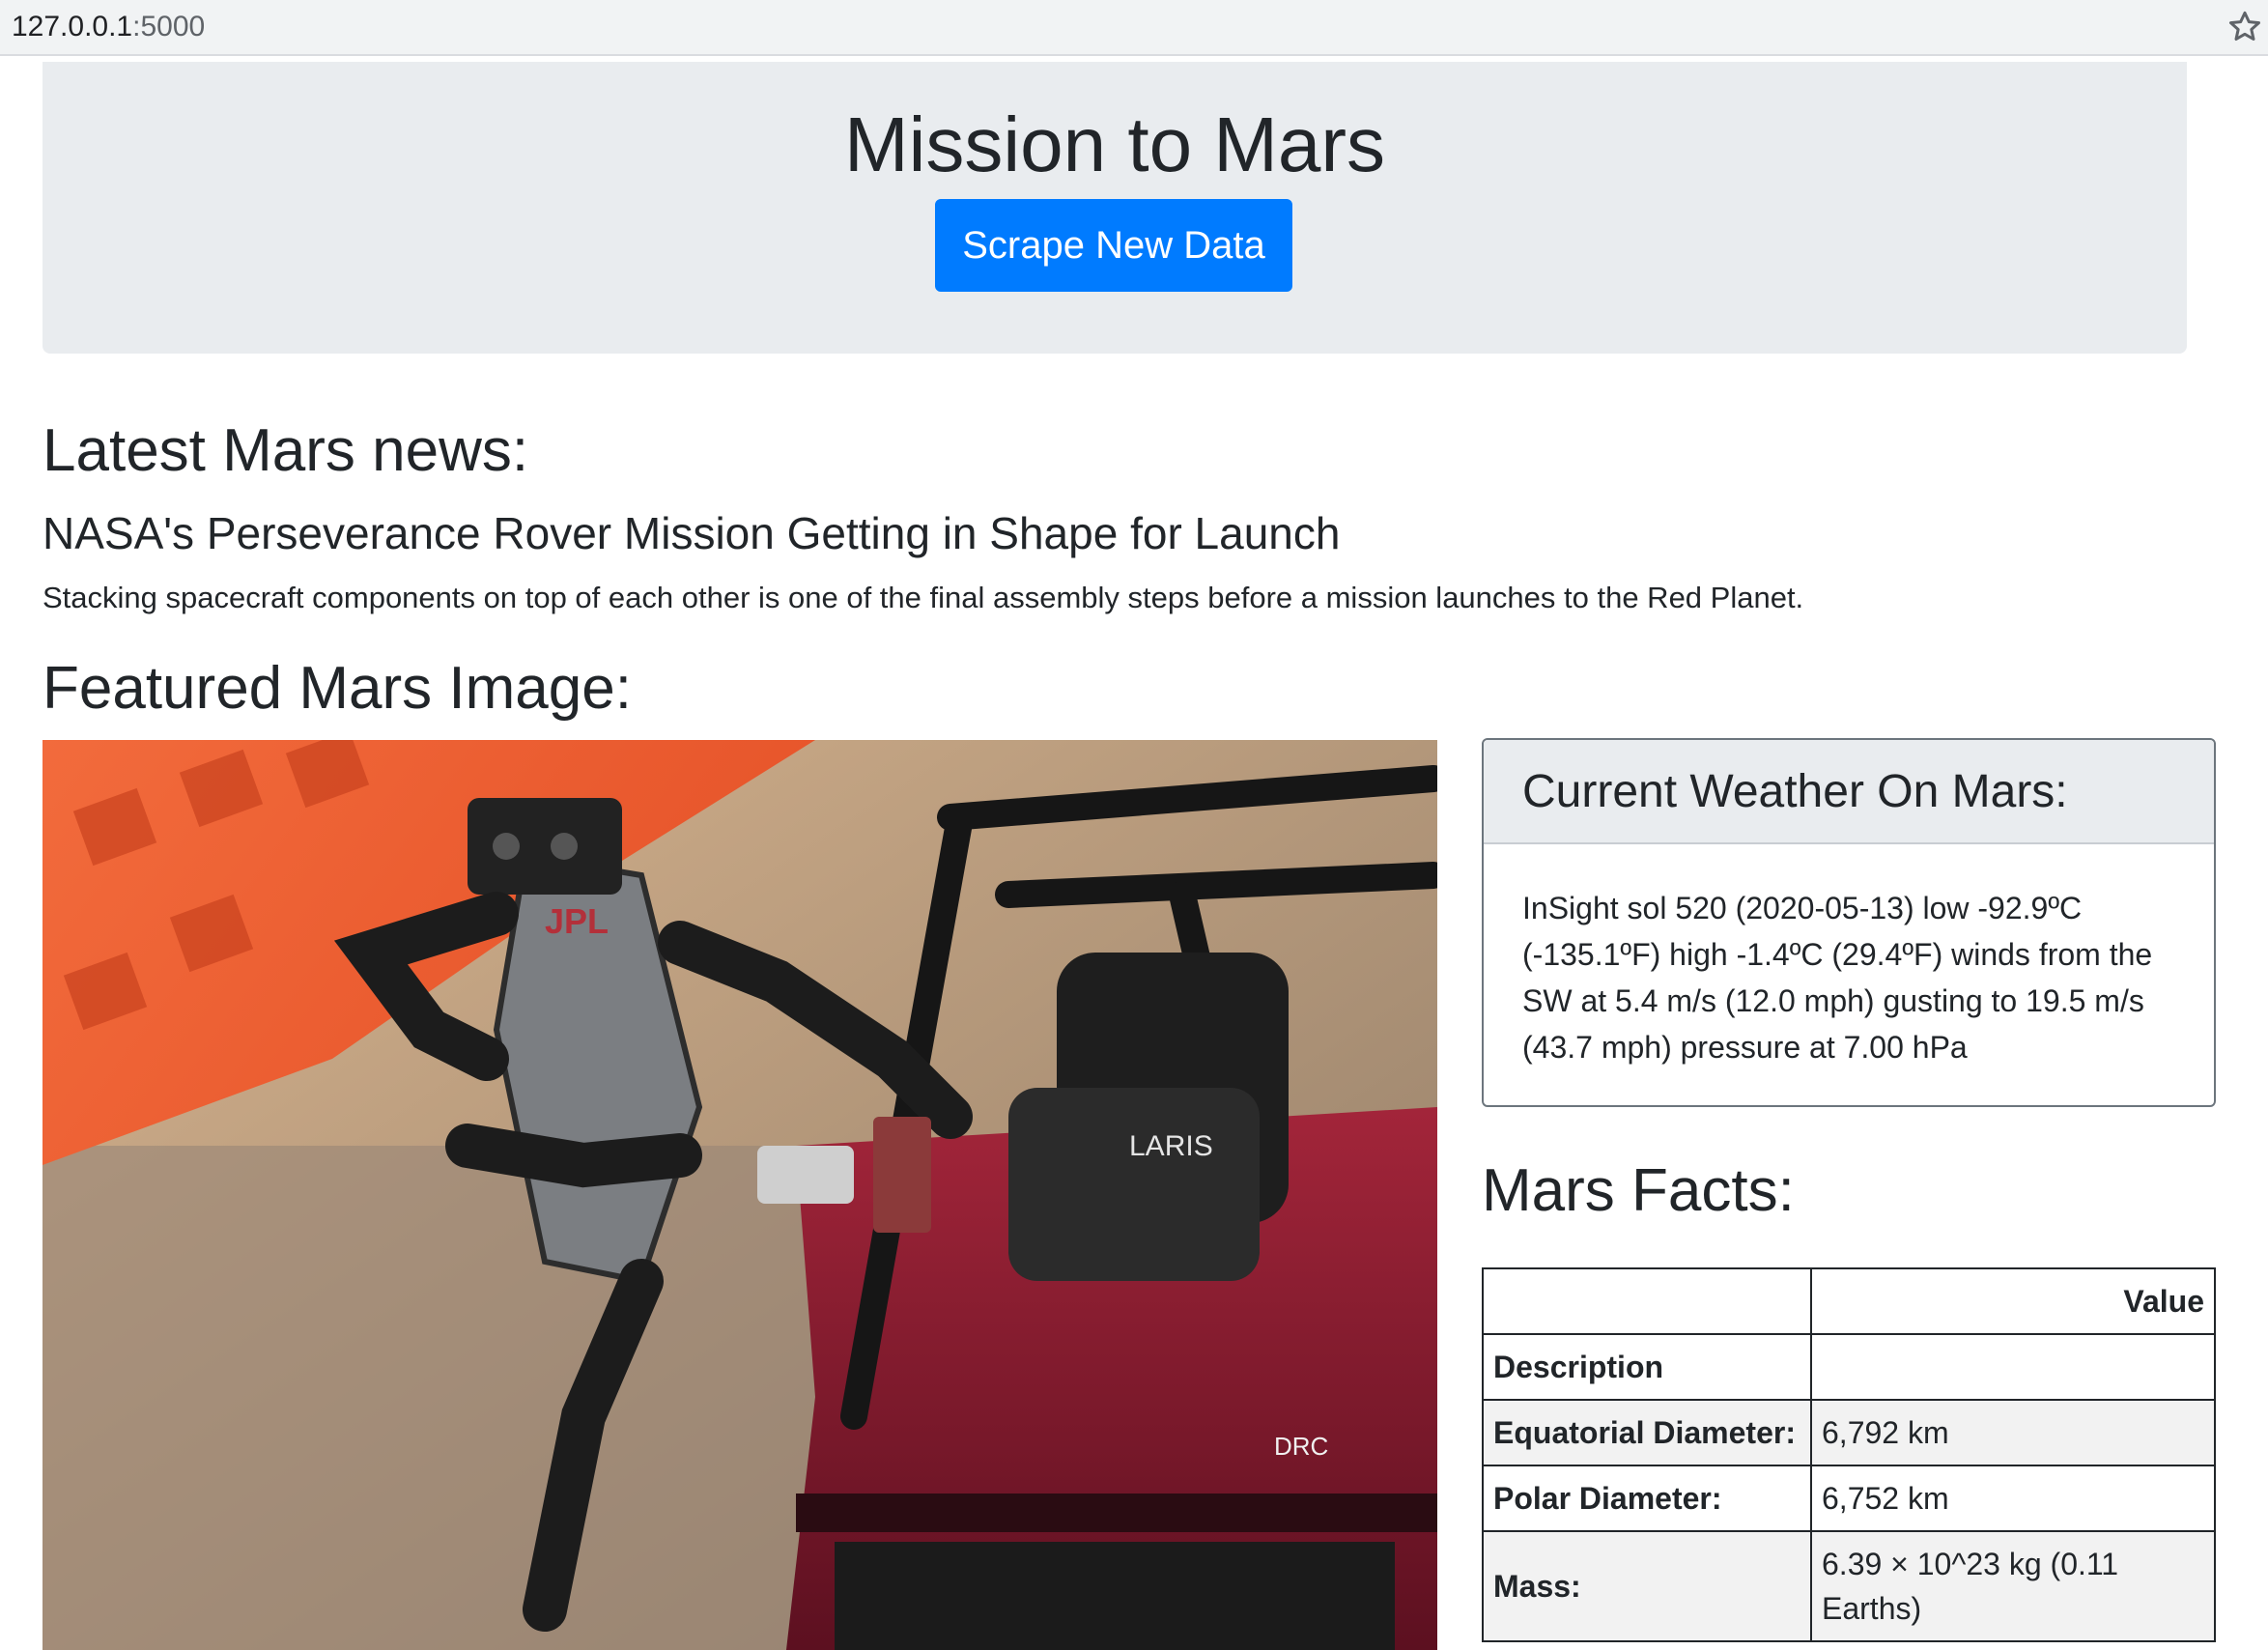 The image size is (2268, 1650). Describe the element at coordinates (337, 688) in the screenshot. I see `featured-image-heading: Featured Mars Image:` at that location.